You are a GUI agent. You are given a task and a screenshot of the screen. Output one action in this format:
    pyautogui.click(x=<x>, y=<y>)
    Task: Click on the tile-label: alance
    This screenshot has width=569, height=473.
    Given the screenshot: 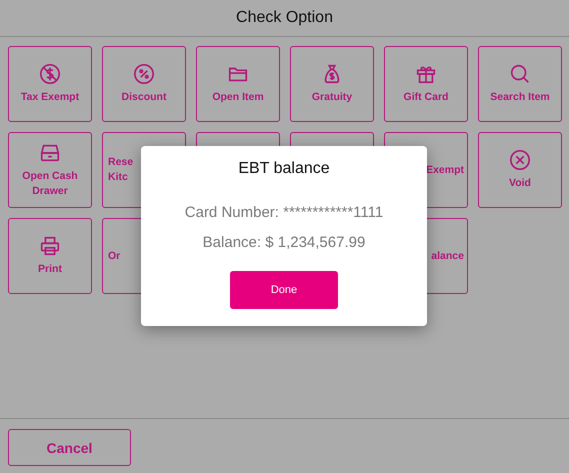 What is the action you would take?
    pyautogui.click(x=447, y=256)
    